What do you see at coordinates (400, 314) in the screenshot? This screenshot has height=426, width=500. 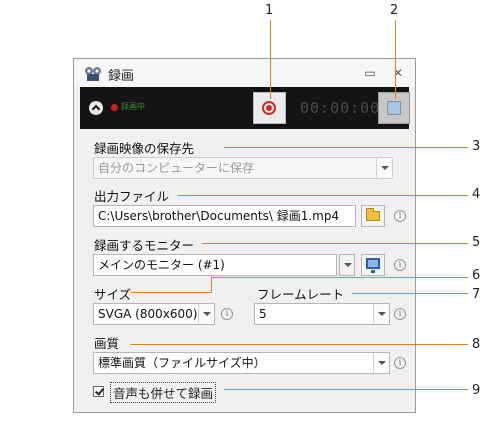 I see `framerate-info-icon: i` at bounding box center [400, 314].